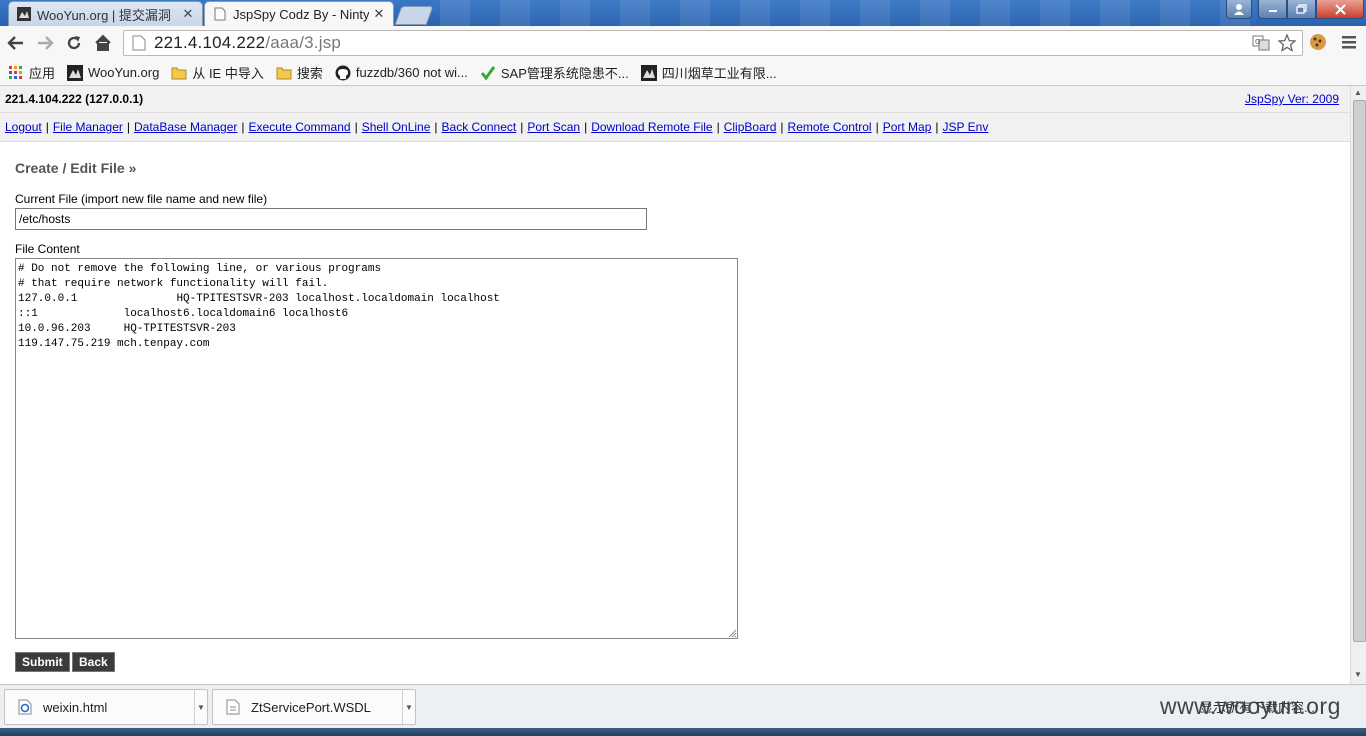 This screenshot has height=736, width=1366. What do you see at coordinates (1272, 9) in the screenshot?
I see `minimize-button` at bounding box center [1272, 9].